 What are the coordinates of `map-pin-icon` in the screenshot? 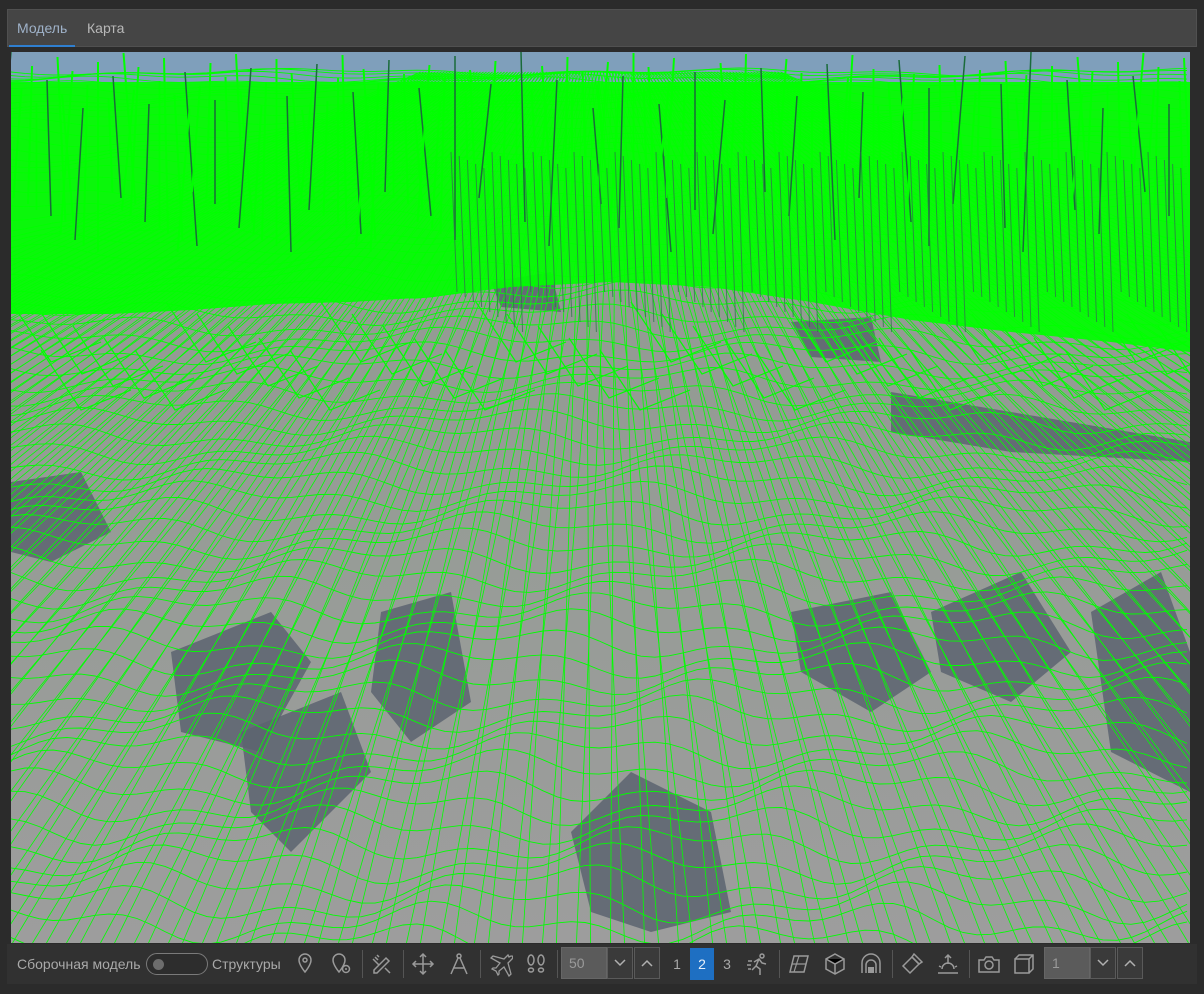 It's located at (305, 964).